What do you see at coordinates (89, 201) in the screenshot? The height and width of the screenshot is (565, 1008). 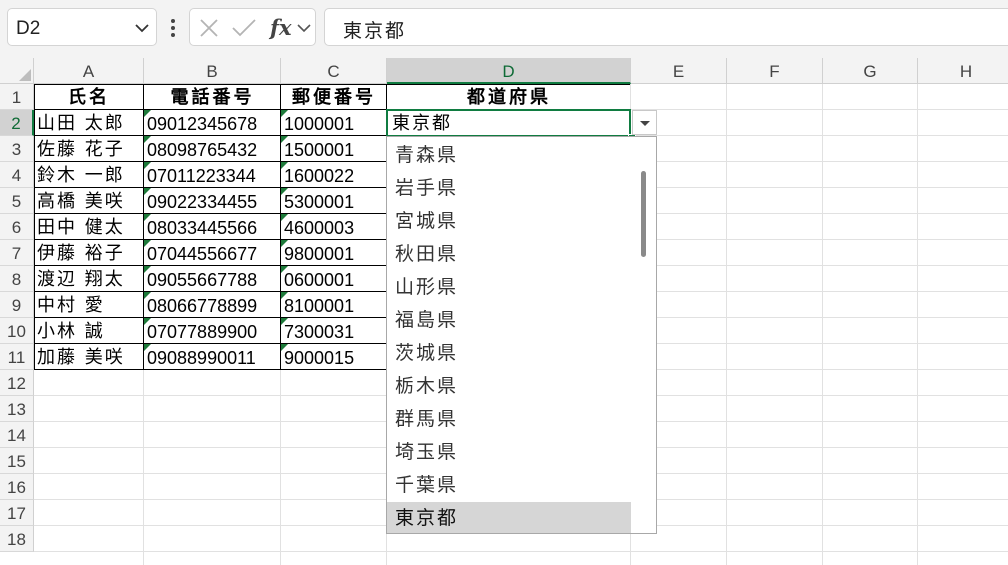 I see `cell-a5: 高橋 美咲` at bounding box center [89, 201].